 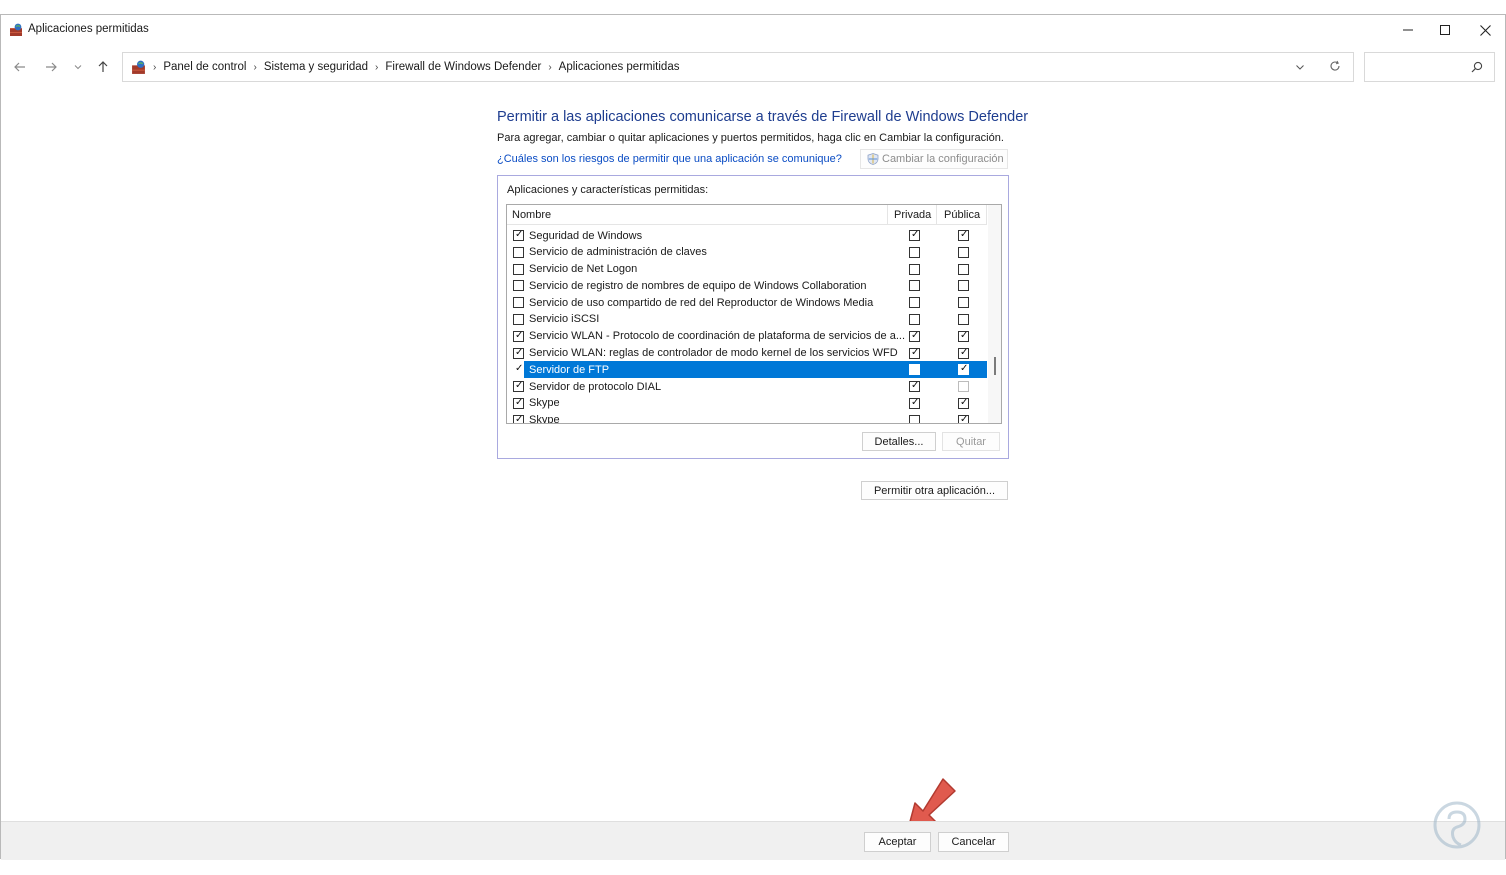 I want to click on column-header-public: Pública, so click(x=962, y=215).